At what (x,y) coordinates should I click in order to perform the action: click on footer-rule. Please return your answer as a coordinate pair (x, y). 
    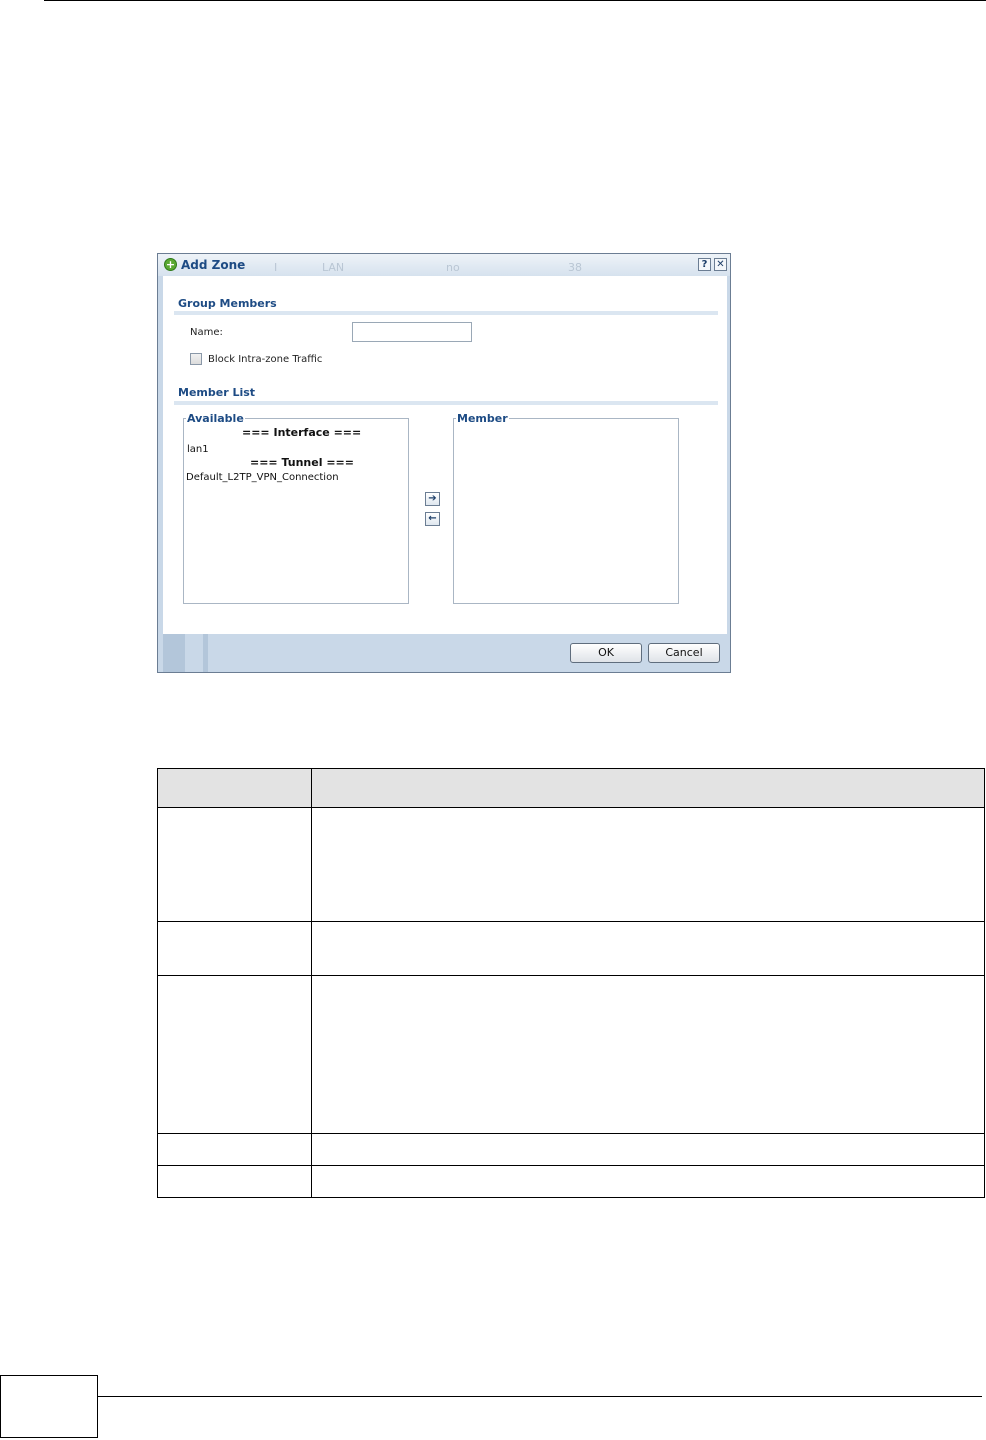
    Looking at the image, I should click on (540, 1396).